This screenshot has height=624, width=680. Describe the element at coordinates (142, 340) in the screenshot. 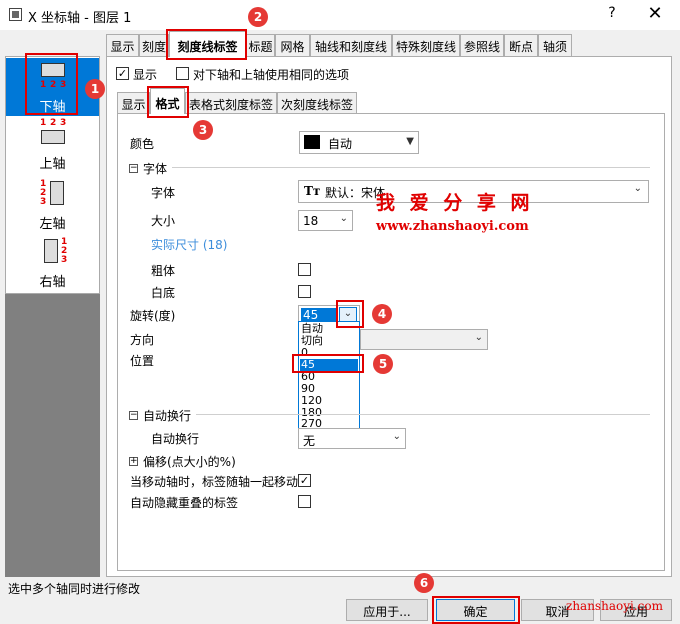

I see `direction-label: 方向` at that location.